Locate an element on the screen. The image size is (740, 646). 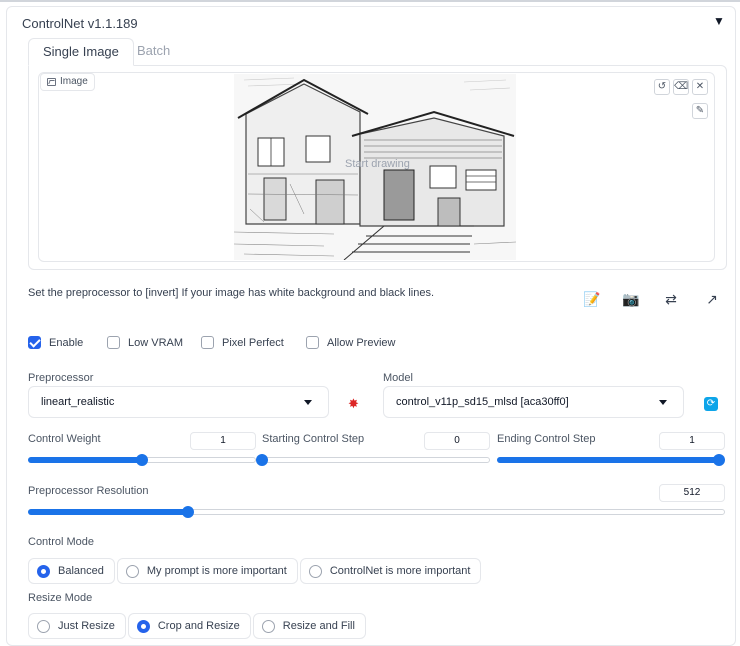
resize-mode-resize-and-fill-label: Resize and Fill is located at coordinates (318, 626).